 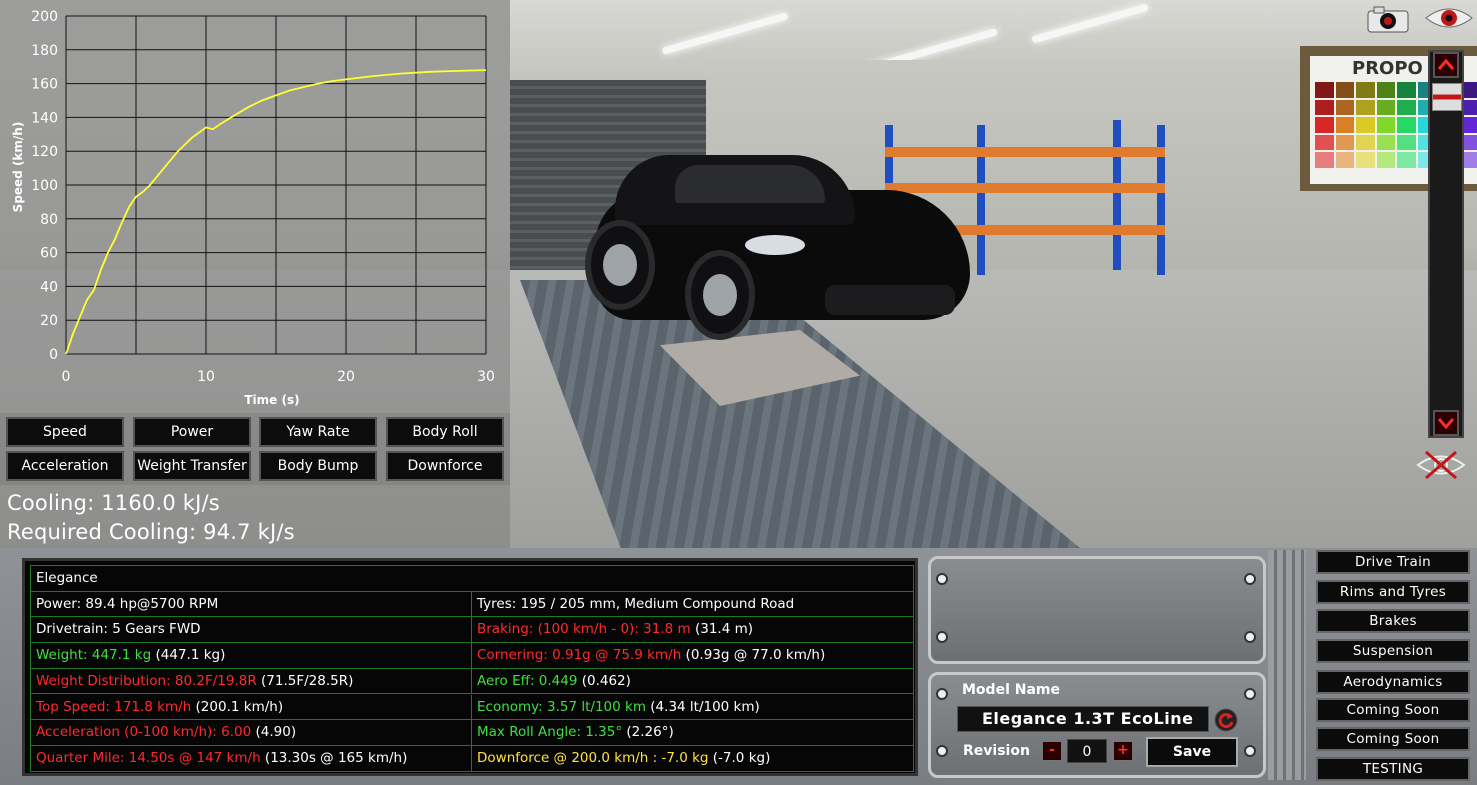 I want to click on info-plate, so click(x=1097, y=610).